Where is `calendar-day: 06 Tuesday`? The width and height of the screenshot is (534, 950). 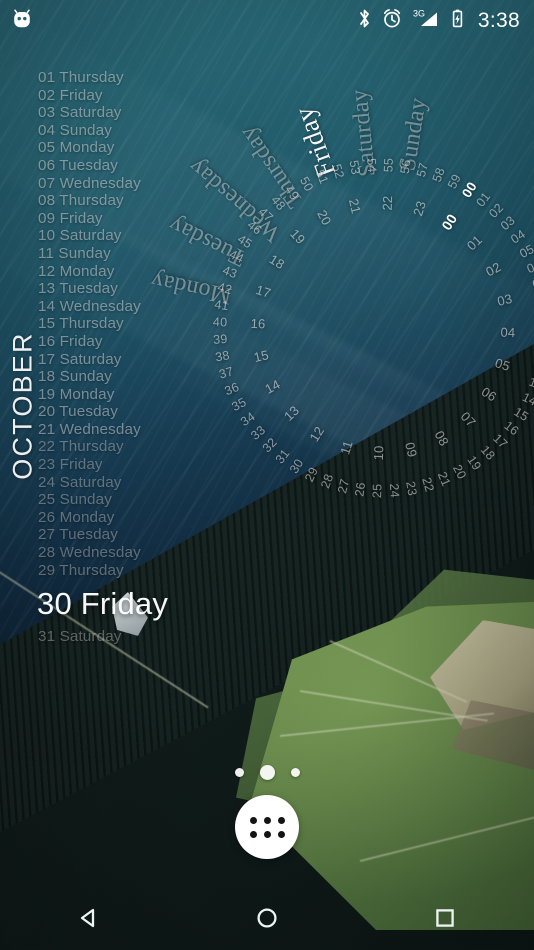
calendar-day: 06 Tuesday is located at coordinates (138, 166).